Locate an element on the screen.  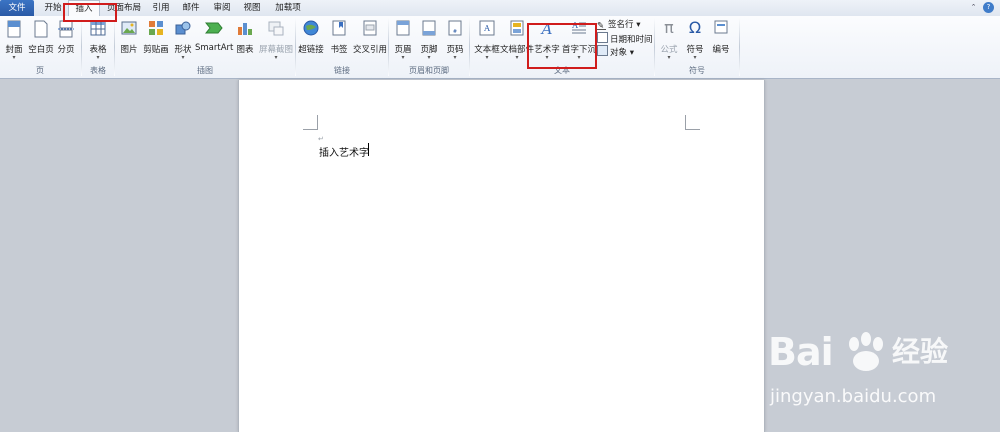
table-icon is located at coordinates (98, 28).